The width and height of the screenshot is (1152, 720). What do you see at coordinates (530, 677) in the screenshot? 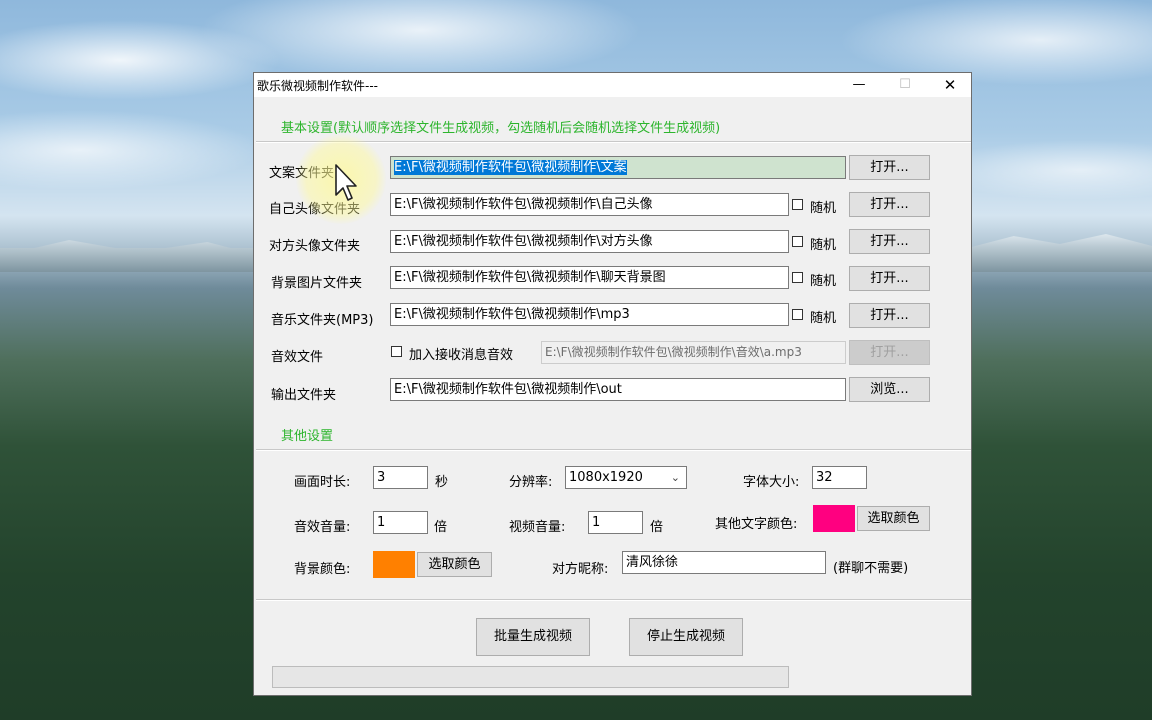
I see `progress-bar` at bounding box center [530, 677].